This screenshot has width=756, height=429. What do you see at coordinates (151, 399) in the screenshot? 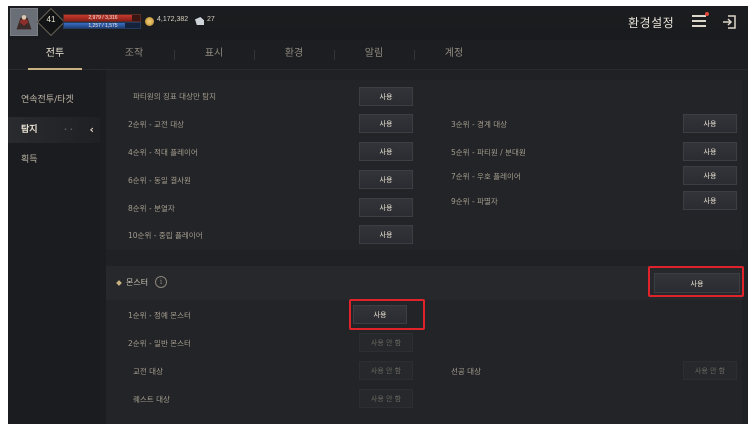
I see `quest-target-label: 퀘스트 대상` at bounding box center [151, 399].